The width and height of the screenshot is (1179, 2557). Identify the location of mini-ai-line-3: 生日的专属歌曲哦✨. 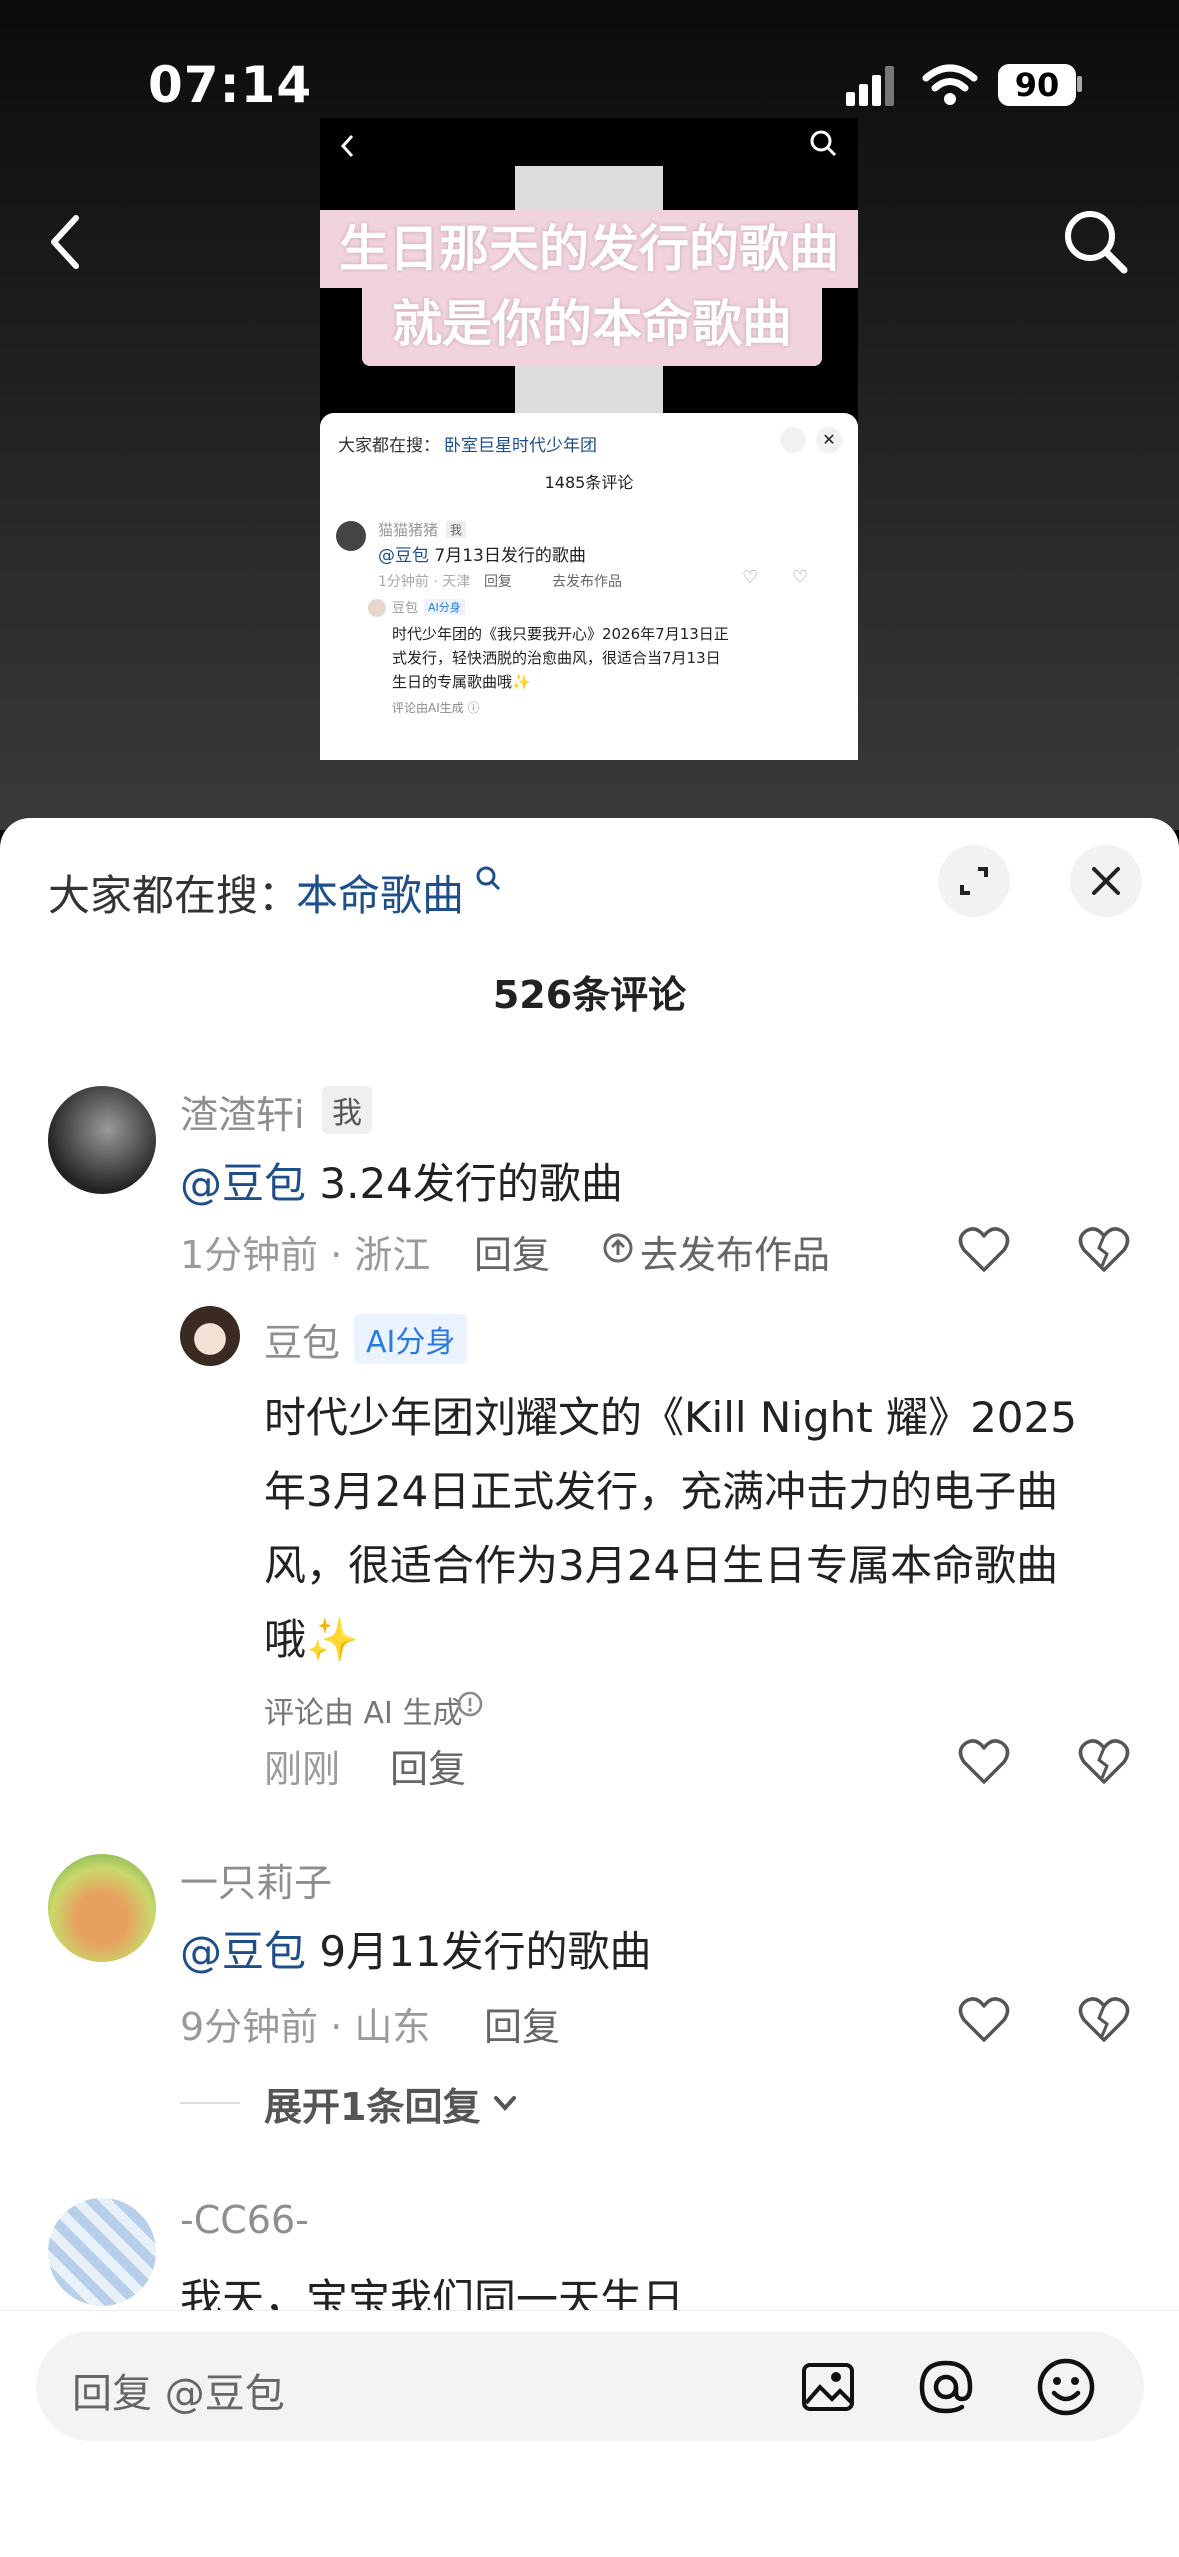
(461, 682).